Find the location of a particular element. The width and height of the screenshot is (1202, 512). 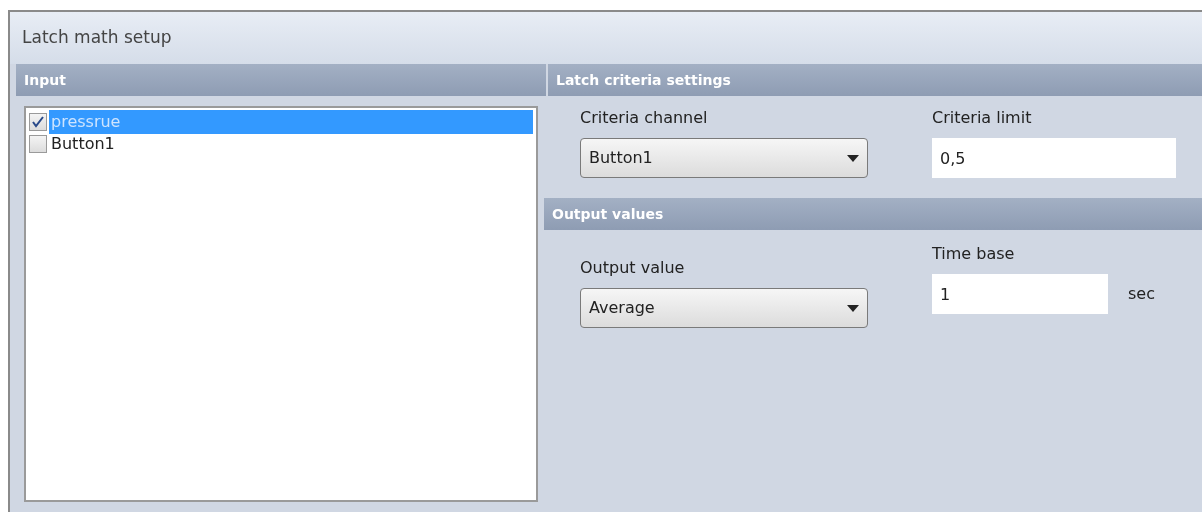

section-header: Latch criteria settings is located at coordinates (875, 80).